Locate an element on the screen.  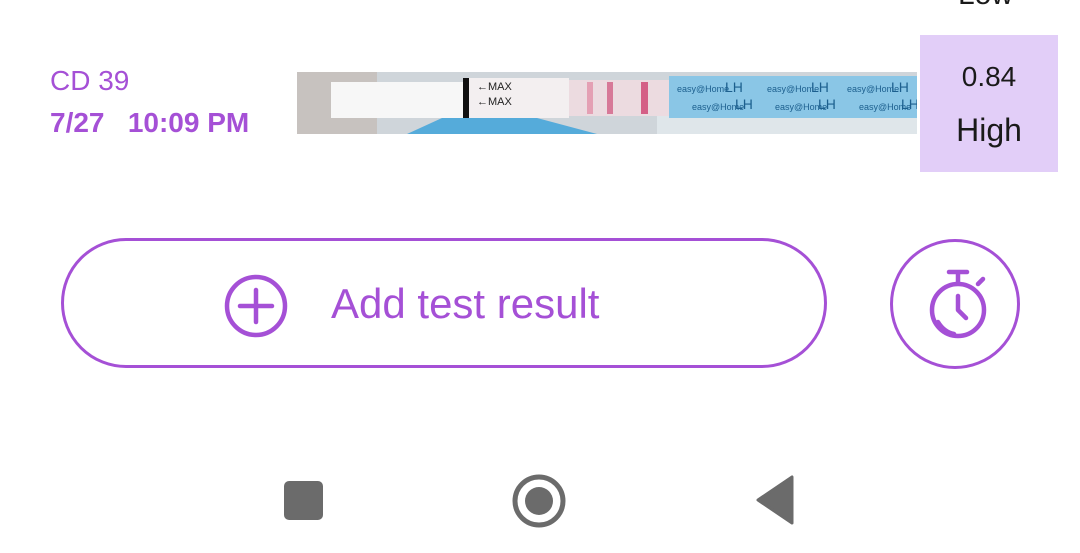
strip-max-label-1: ←MAX is located at coordinates (495, 87).